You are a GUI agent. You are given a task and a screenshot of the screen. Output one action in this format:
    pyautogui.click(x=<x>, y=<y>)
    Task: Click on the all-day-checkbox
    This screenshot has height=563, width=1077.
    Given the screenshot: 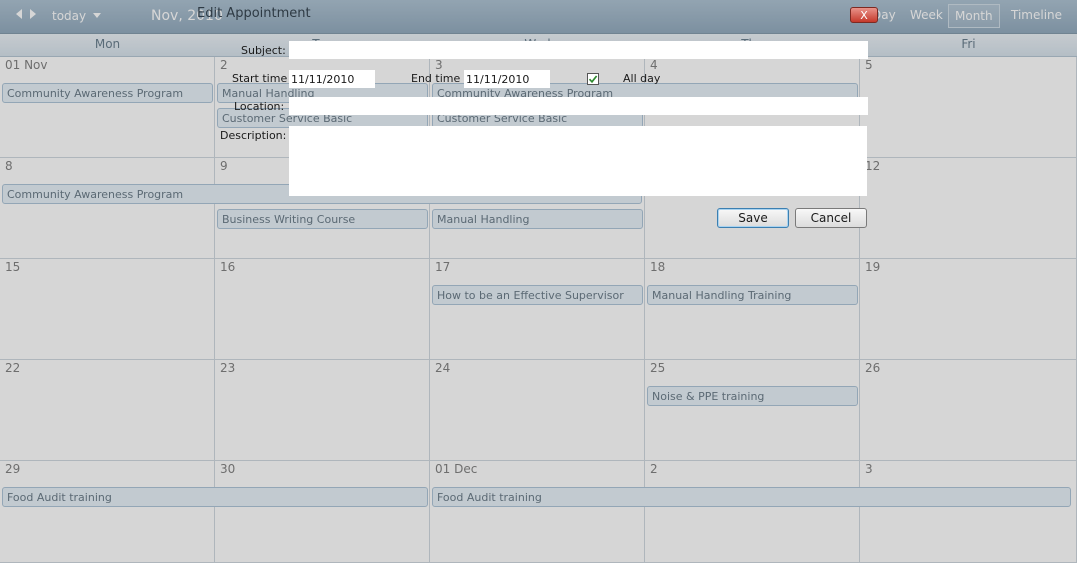 What is the action you would take?
    pyautogui.click(x=593, y=79)
    